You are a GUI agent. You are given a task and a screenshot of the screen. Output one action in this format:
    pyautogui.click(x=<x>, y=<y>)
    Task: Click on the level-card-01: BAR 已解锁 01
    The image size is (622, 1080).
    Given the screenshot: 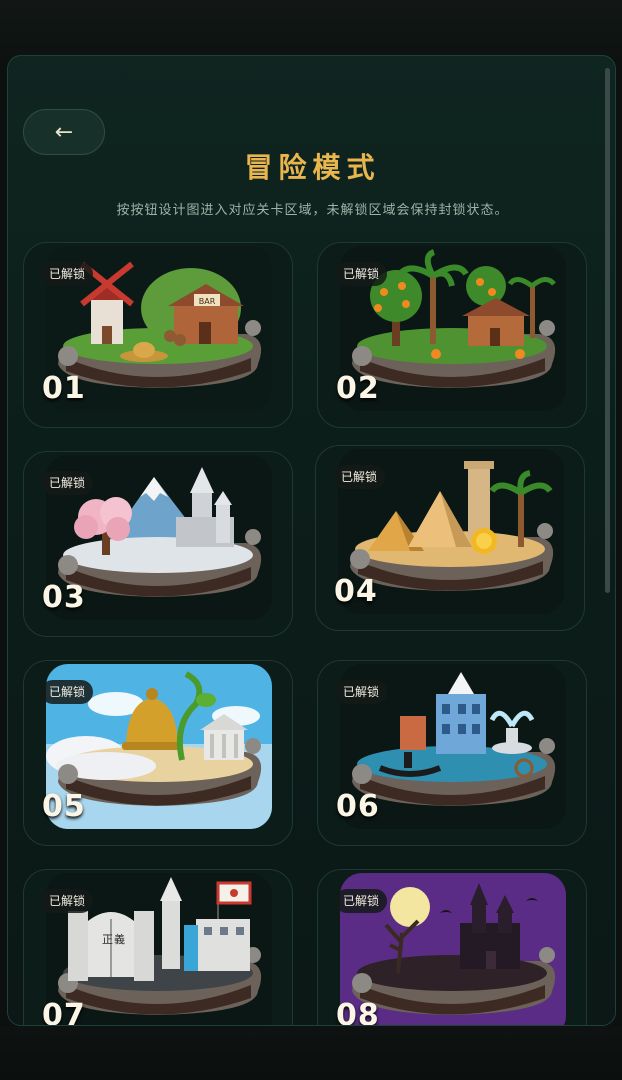 What is the action you would take?
    pyautogui.click(x=158, y=335)
    